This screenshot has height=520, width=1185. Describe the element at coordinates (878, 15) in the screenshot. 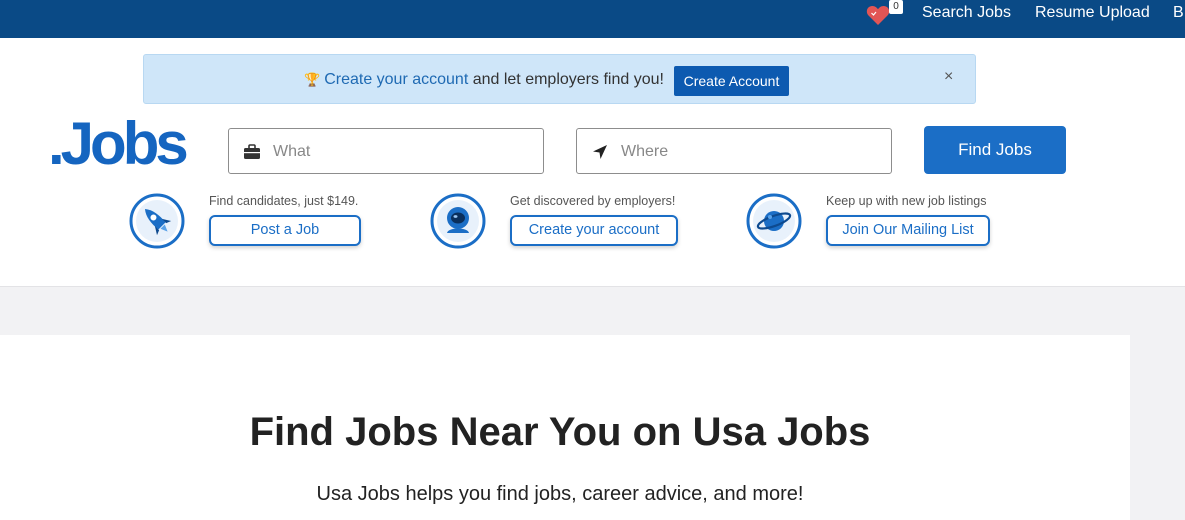

I see `heart-icon` at that location.